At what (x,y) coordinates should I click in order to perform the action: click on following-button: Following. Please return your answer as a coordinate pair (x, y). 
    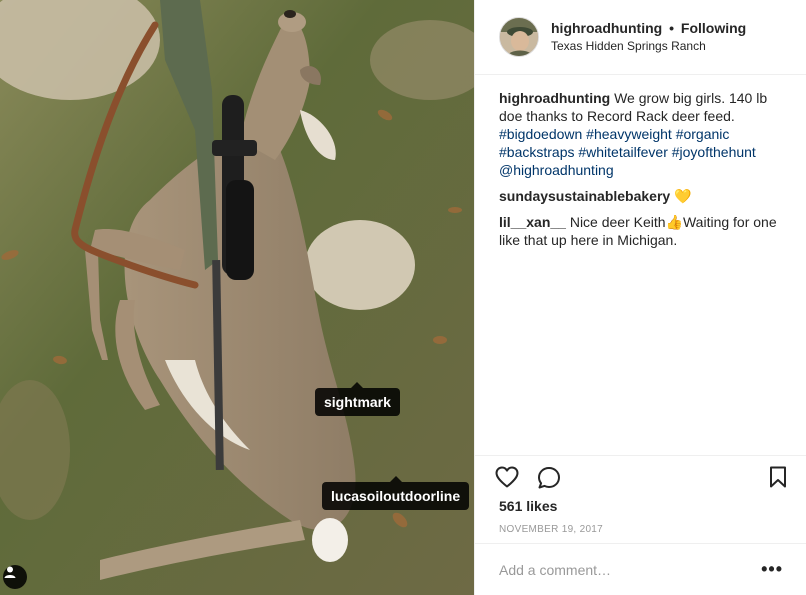
    Looking at the image, I should click on (713, 28).